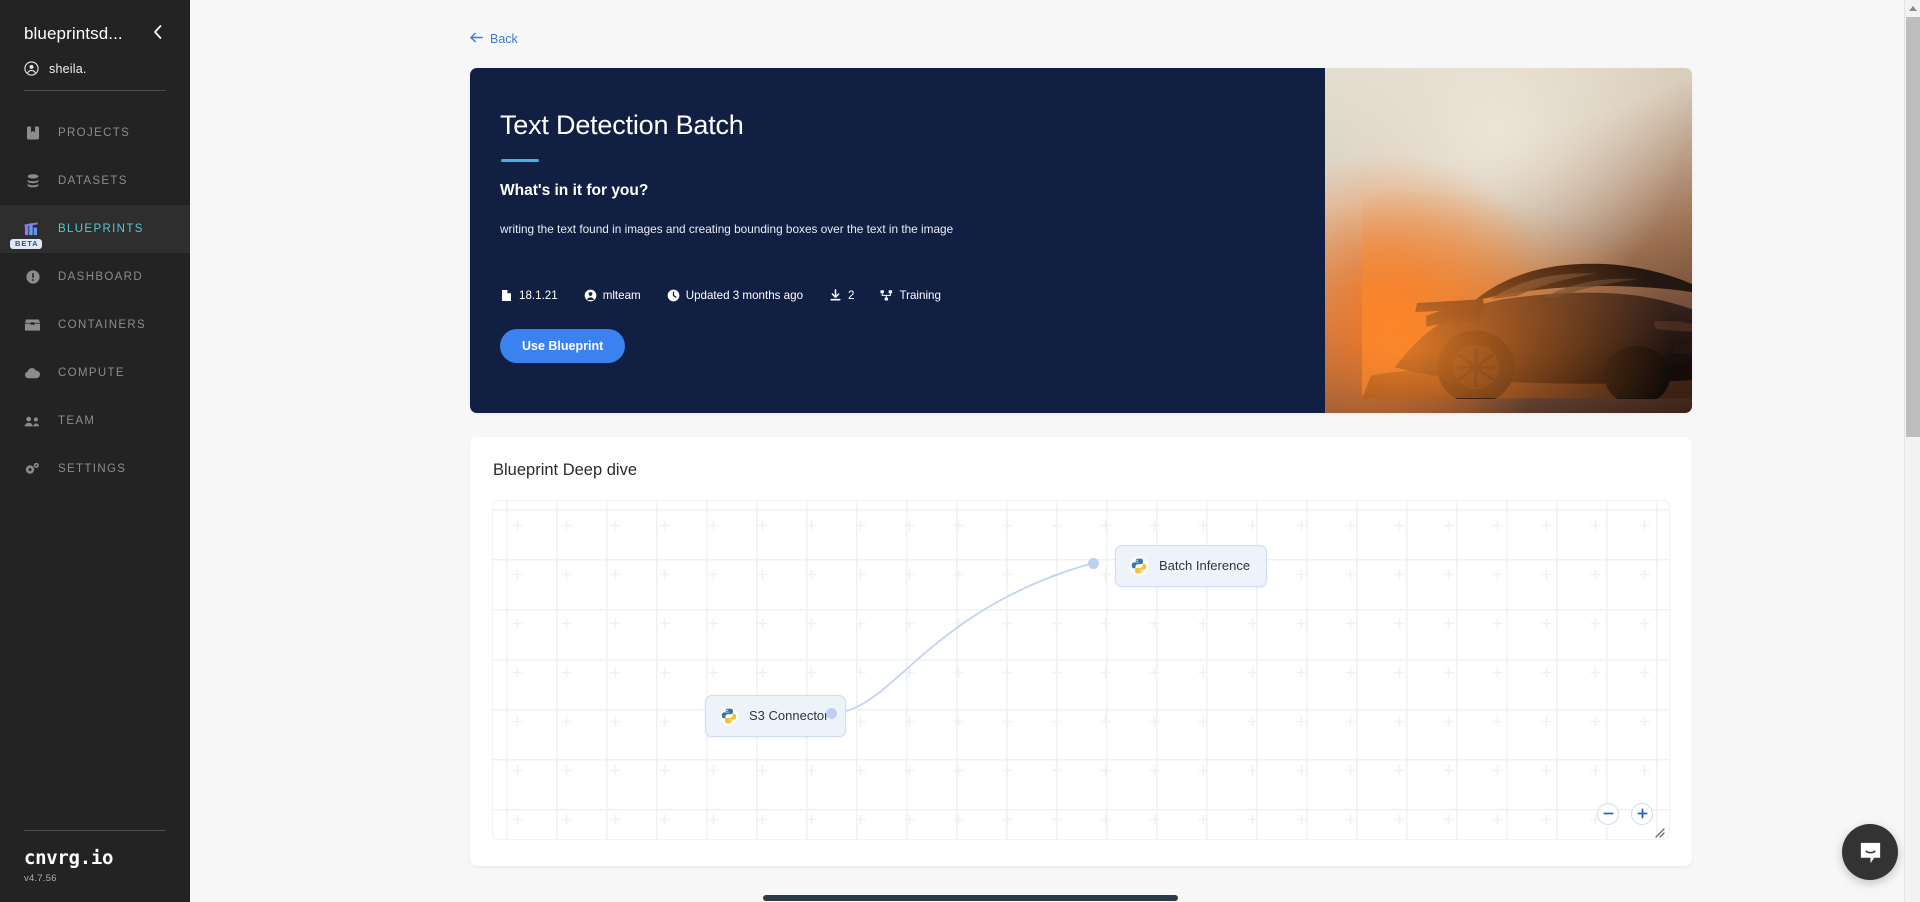 The height and width of the screenshot is (902, 1920). Describe the element at coordinates (476, 38) in the screenshot. I see `arrow-left-icon` at that location.